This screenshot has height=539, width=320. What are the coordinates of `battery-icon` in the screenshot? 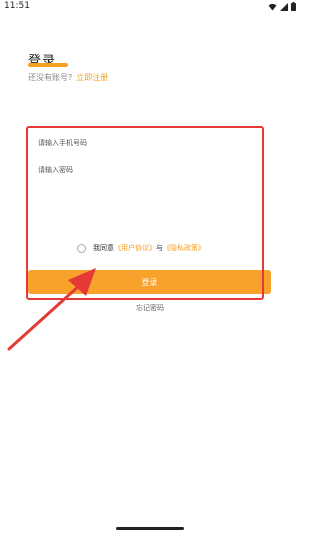 It's located at (293, 6).